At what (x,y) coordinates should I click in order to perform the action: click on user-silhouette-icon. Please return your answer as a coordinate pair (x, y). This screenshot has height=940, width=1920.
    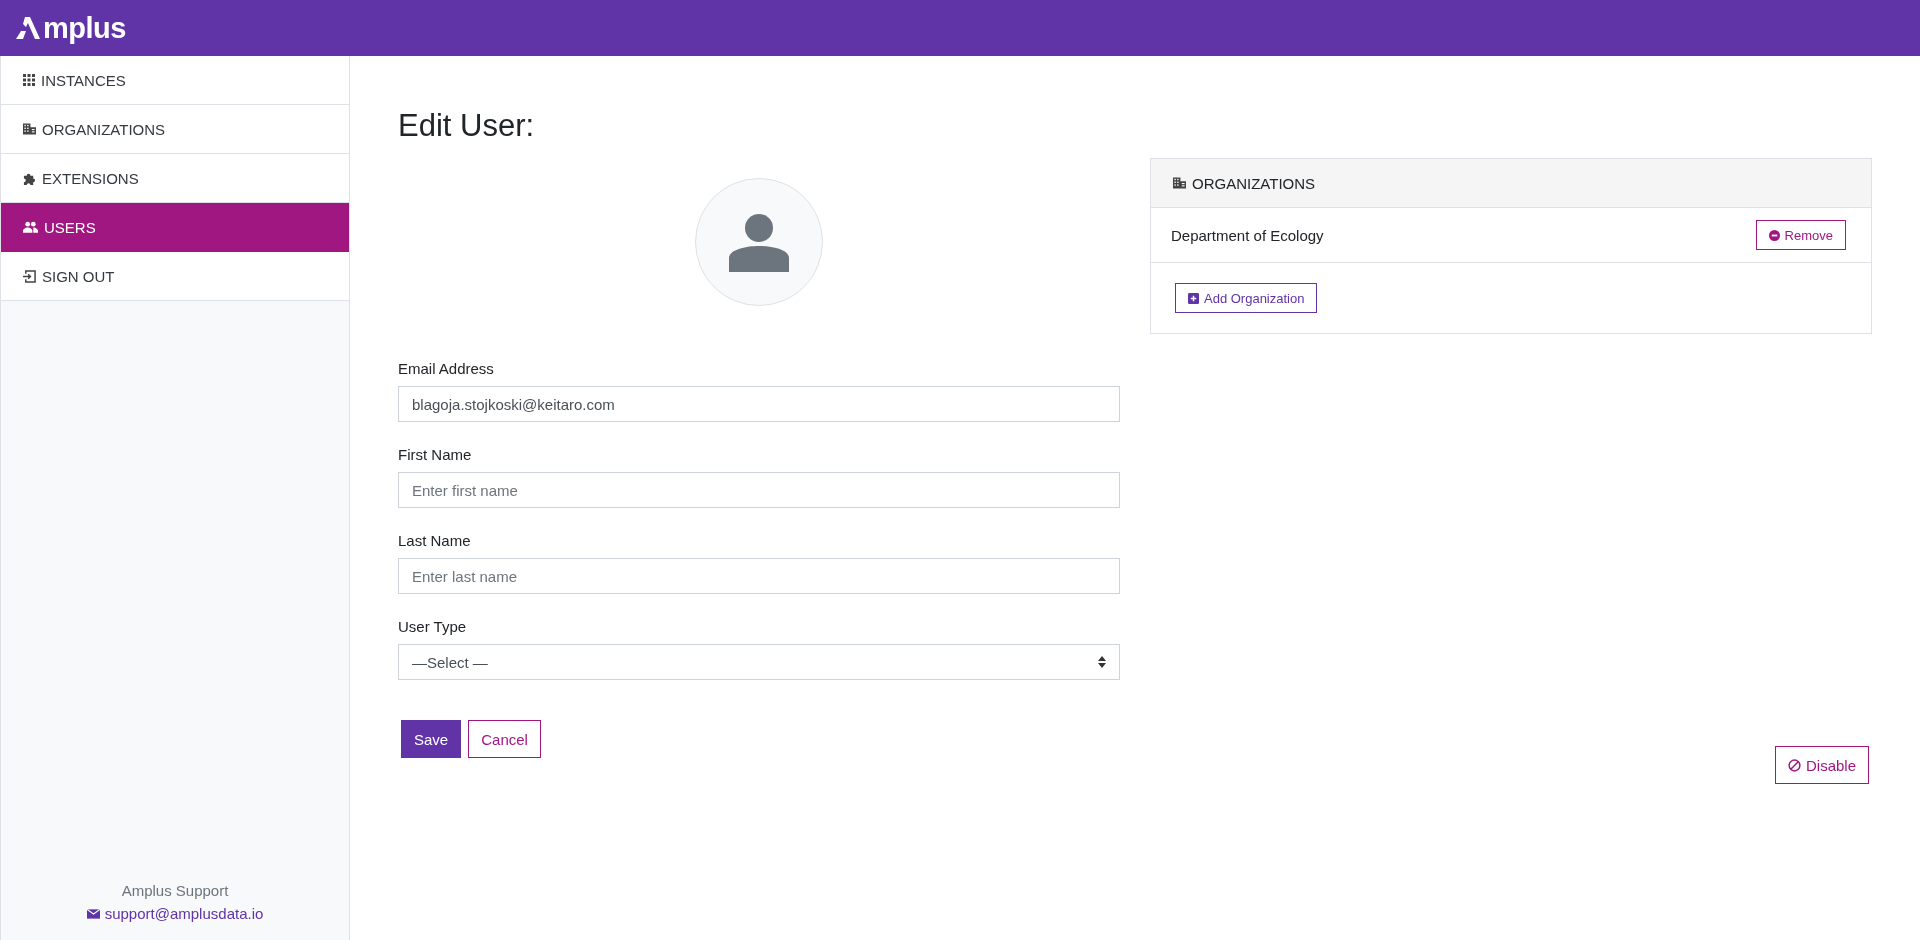
    Looking at the image, I should click on (759, 242).